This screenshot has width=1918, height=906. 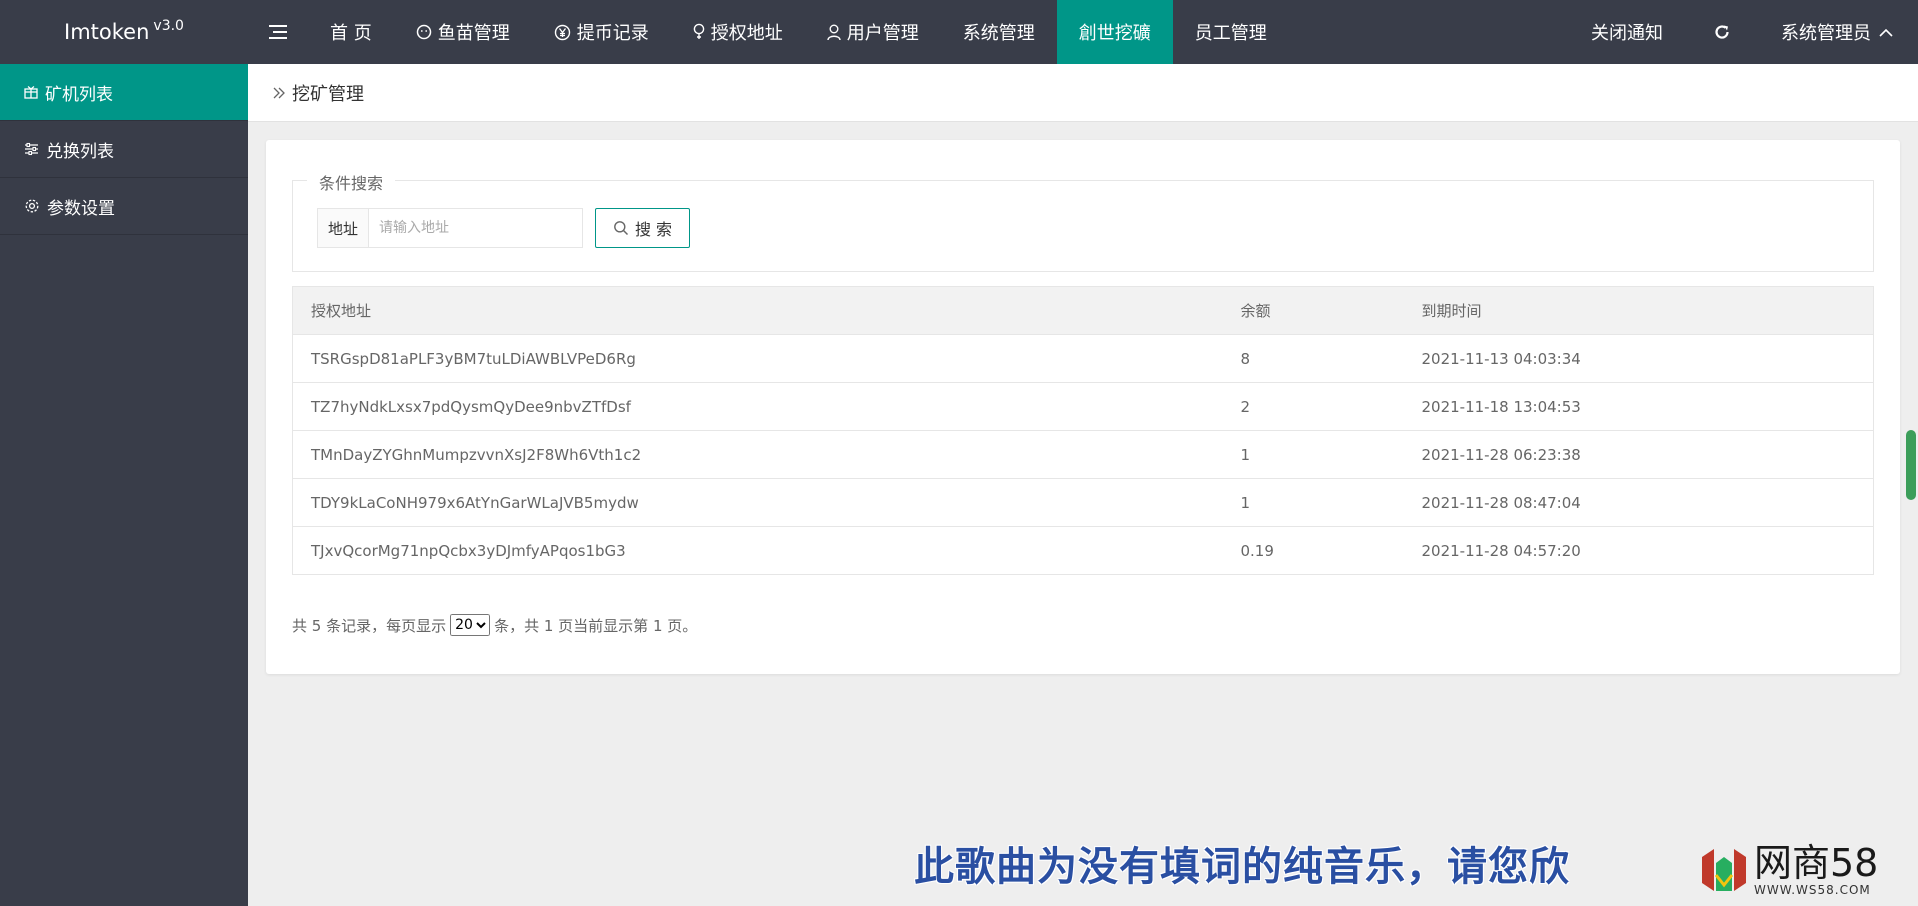 I want to click on scrollbar-thumb, so click(x=1911, y=465).